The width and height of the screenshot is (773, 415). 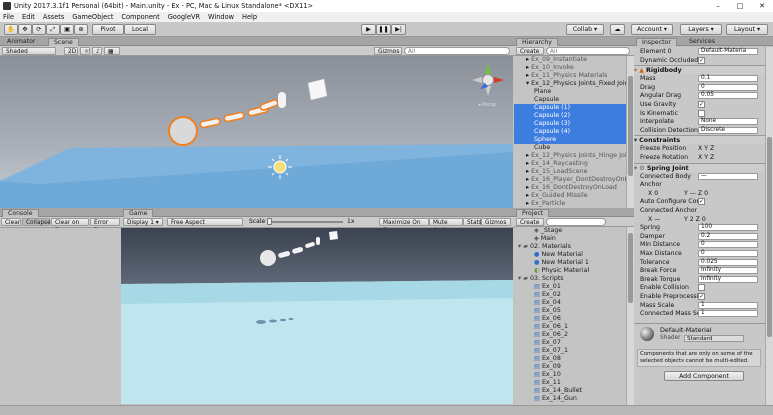 I want to click on property-value-field: 0.1, so click(x=728, y=79).